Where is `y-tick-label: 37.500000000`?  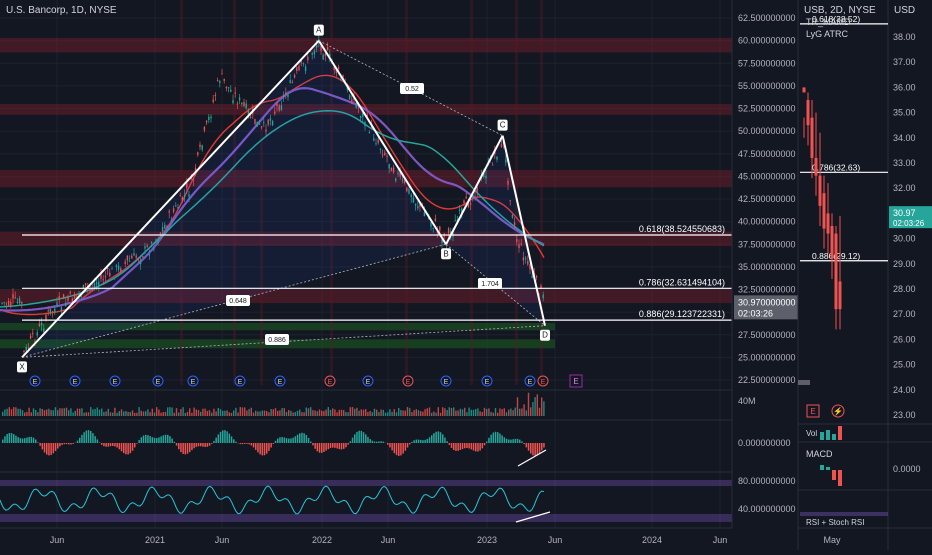
y-tick-label: 37.500000000 is located at coordinates (767, 244).